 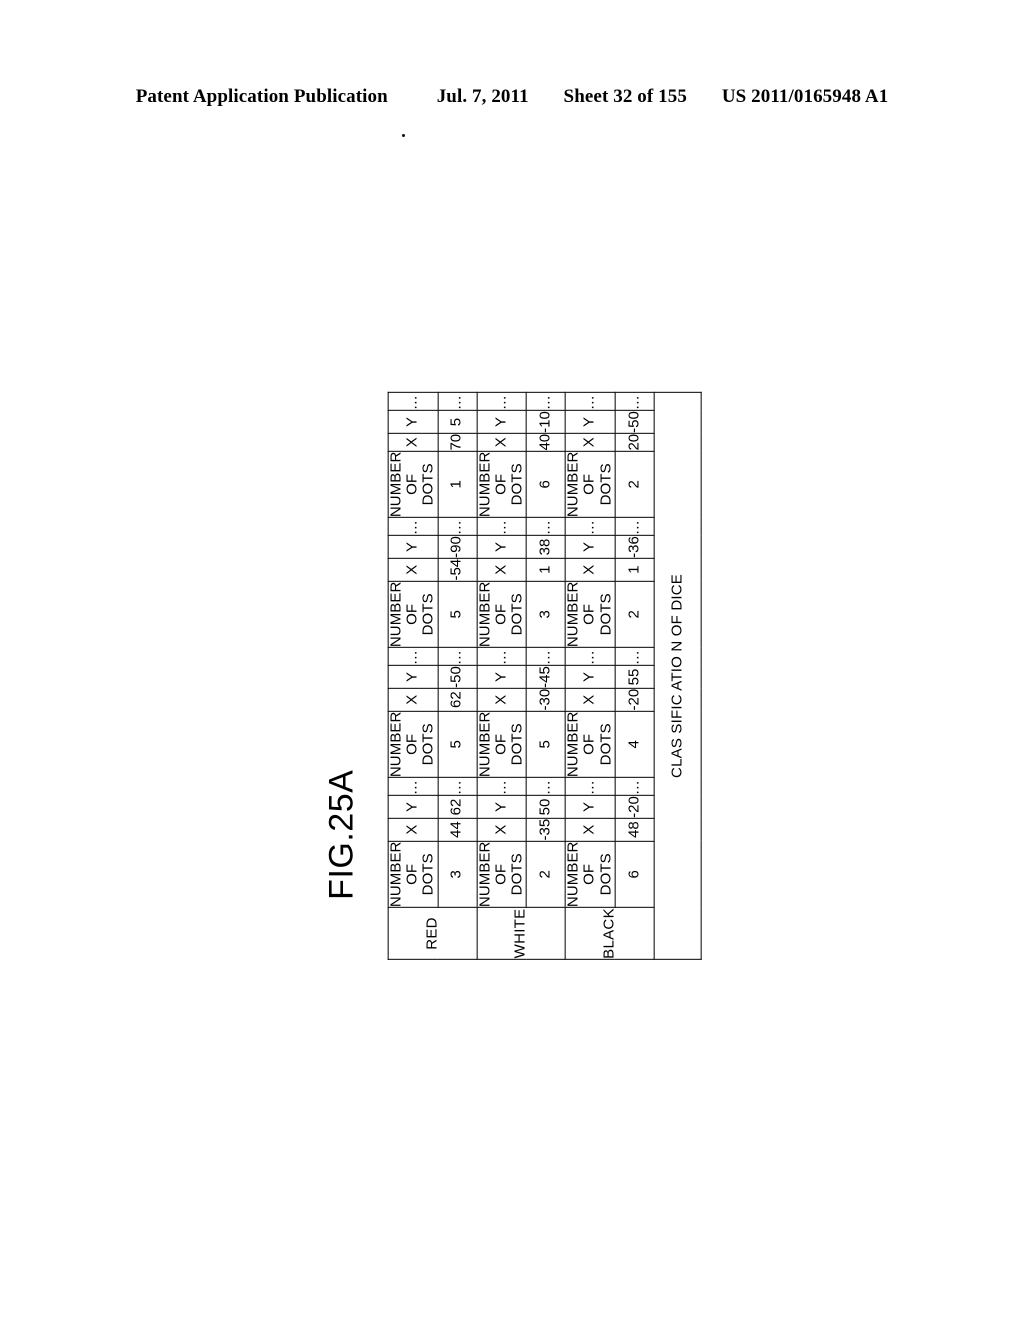 What do you see at coordinates (501, 484) in the screenshot?
I see `subheader-dots-g4-white: NUMBER OF DOTS` at bounding box center [501, 484].